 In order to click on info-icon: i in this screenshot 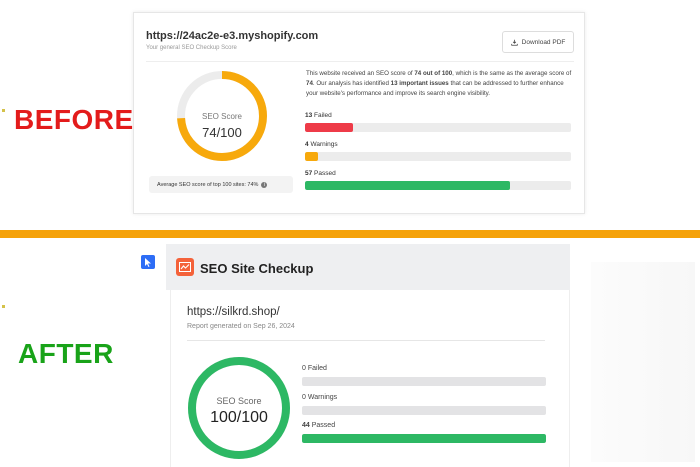, I will do `click(264, 184)`.